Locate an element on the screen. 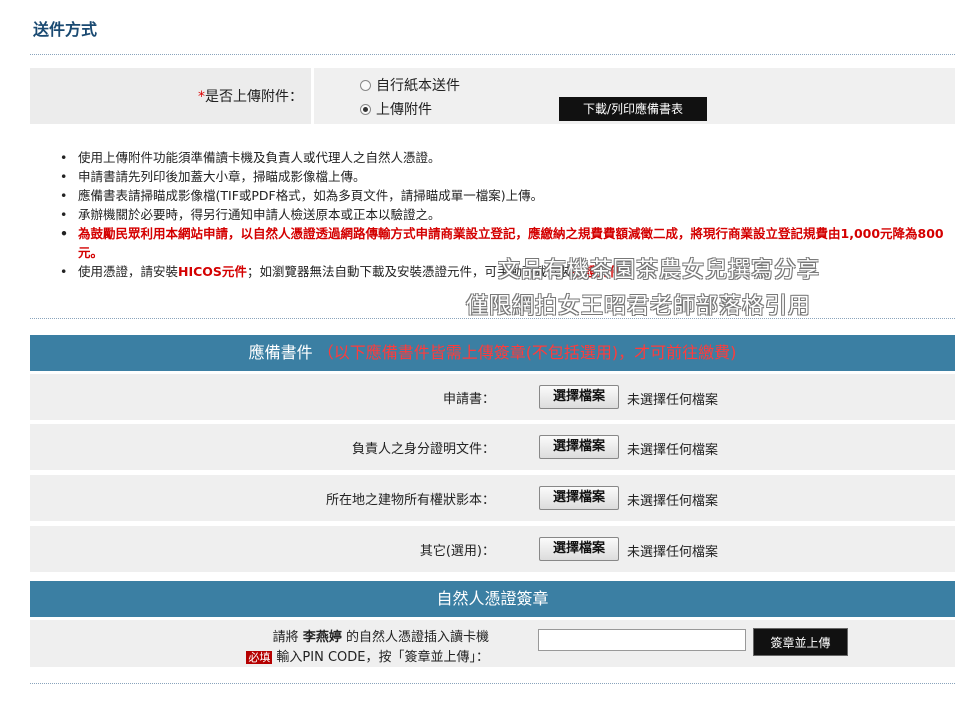 The width and height of the screenshot is (960, 720). section-title: 送件方式 is located at coordinates (65, 29).